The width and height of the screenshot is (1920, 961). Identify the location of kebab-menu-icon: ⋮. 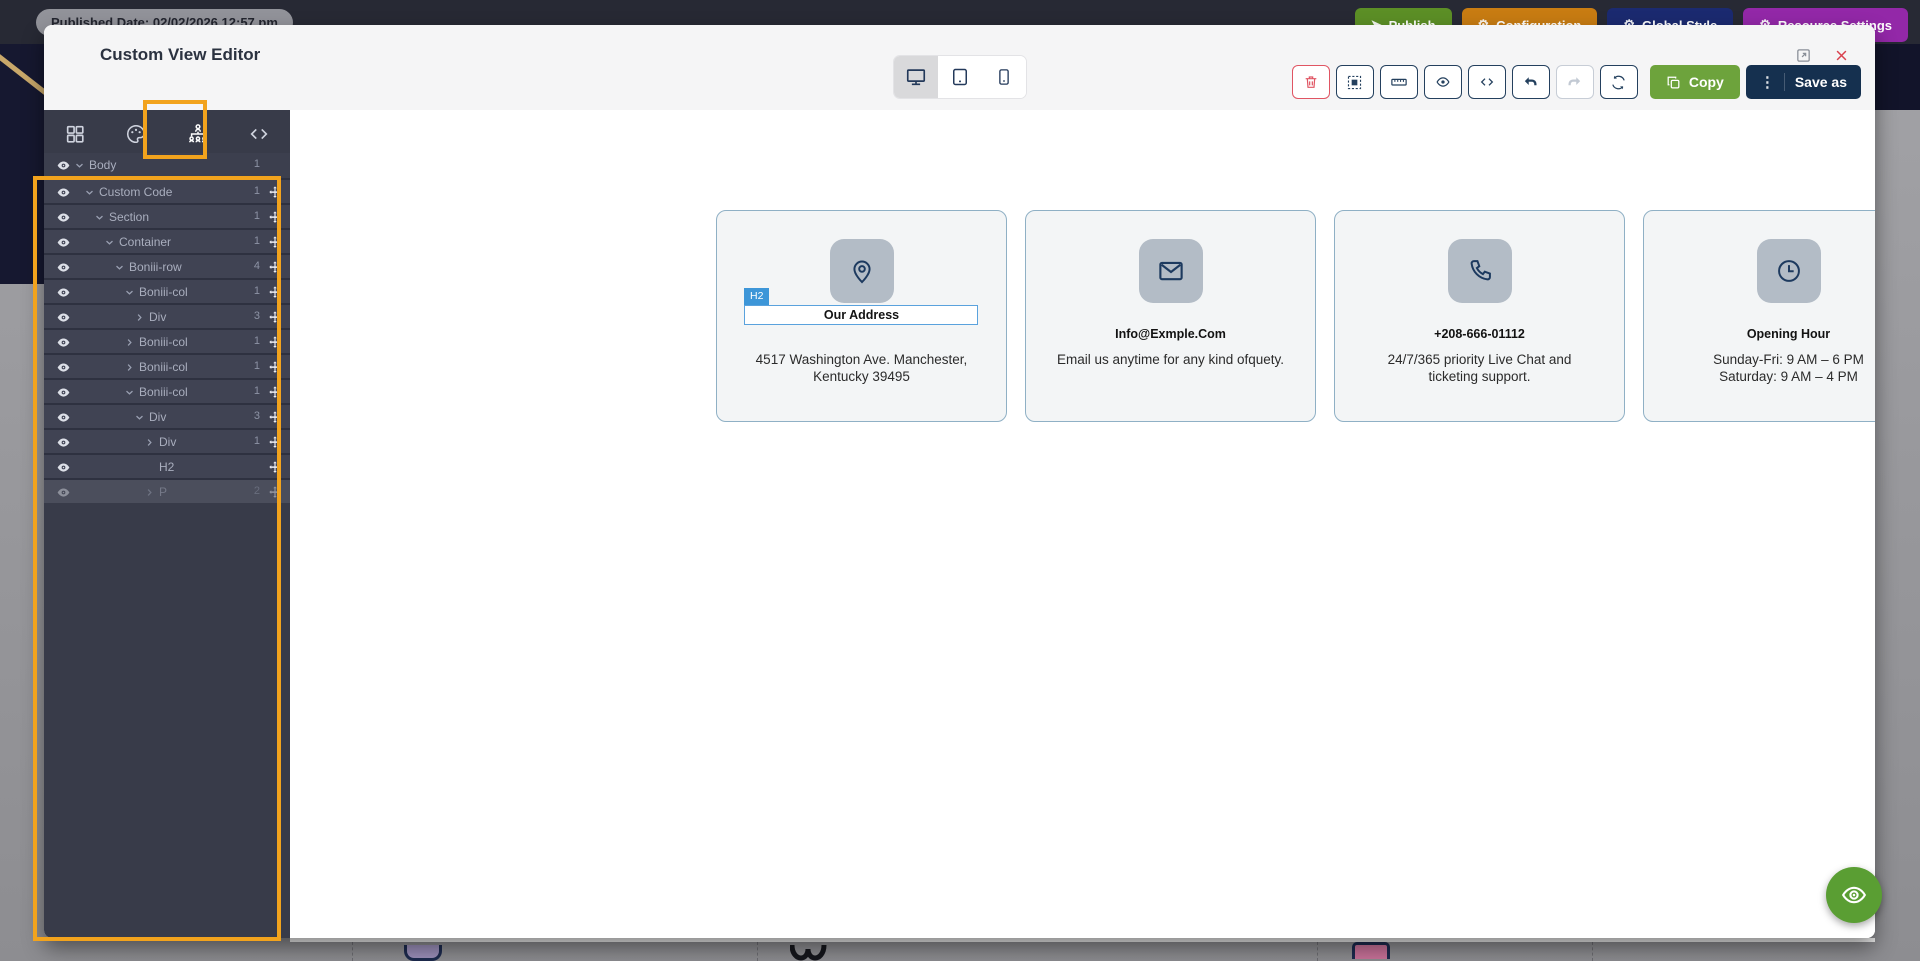
(1772, 82).